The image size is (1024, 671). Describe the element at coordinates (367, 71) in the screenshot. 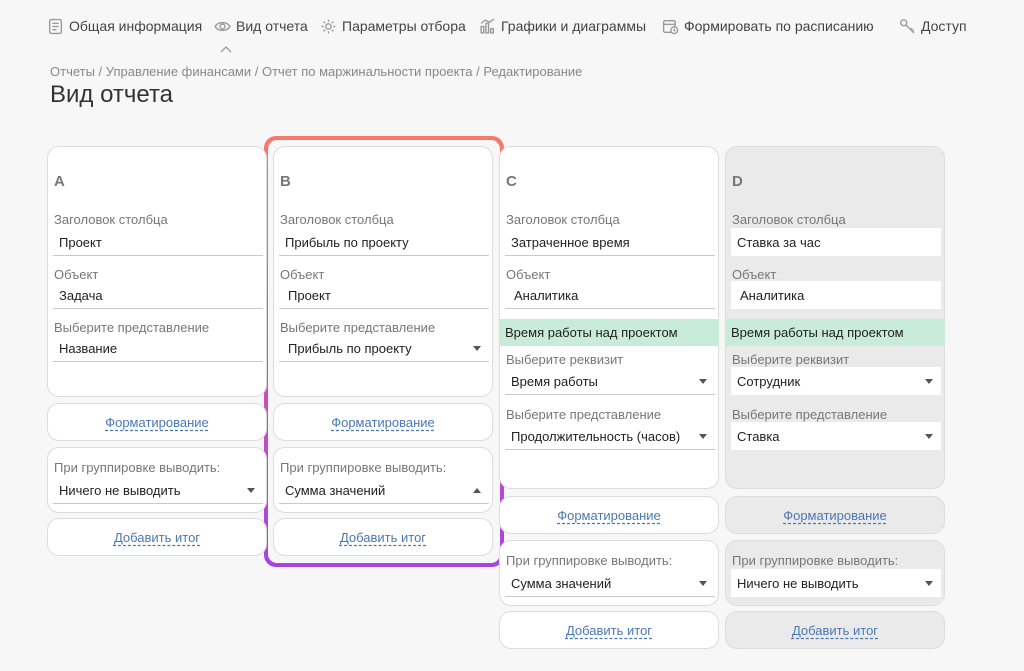

I see `breadcrumb-item: Отчет по маржинальности проекта` at that location.